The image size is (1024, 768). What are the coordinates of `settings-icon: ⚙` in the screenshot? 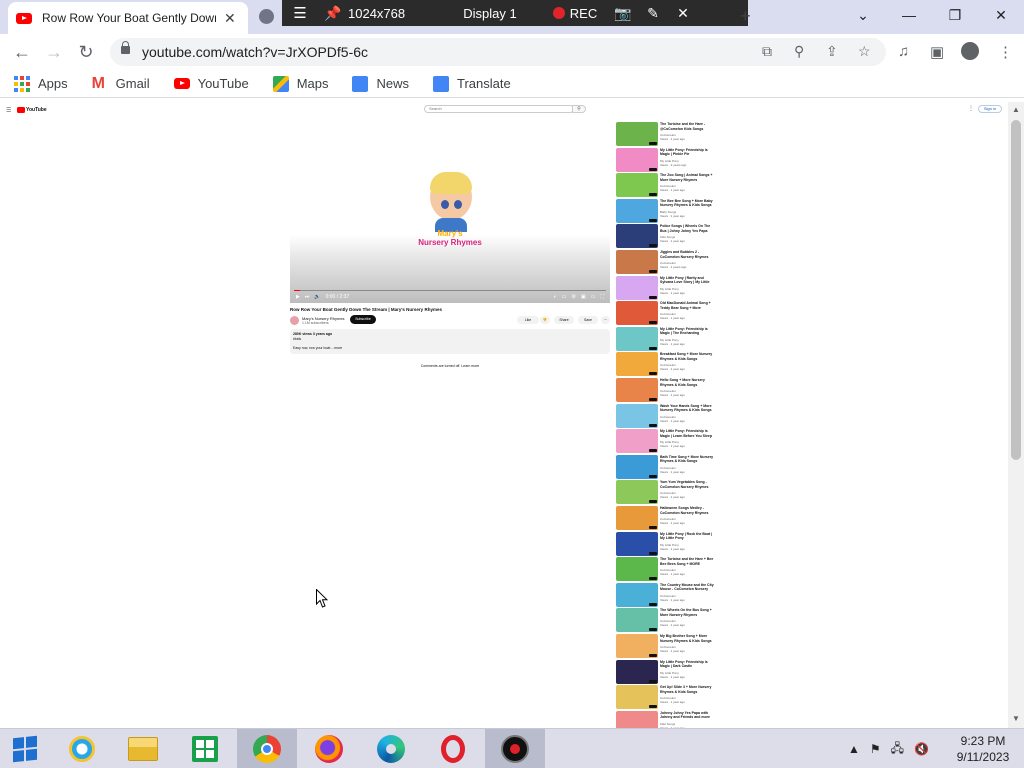 It's located at (574, 297).